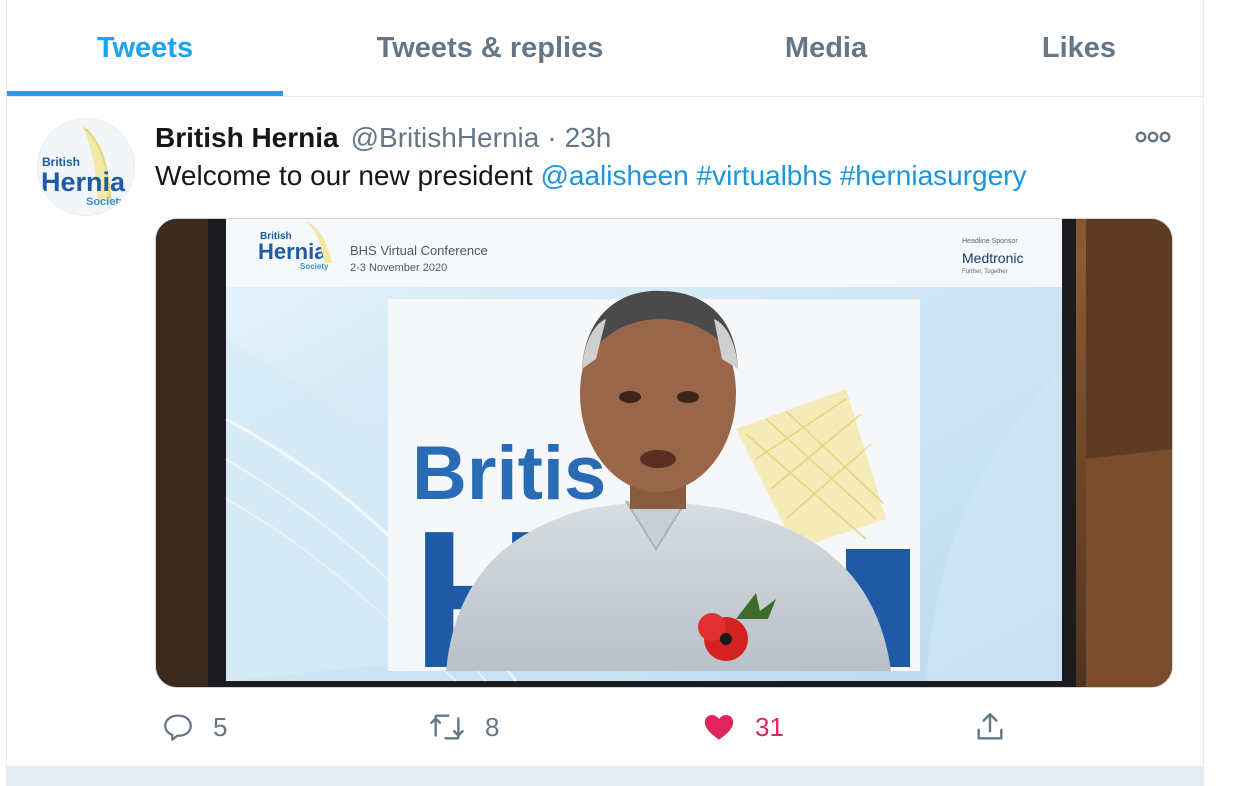  I want to click on conference-dates: 2-3 November 2020, so click(398, 268).